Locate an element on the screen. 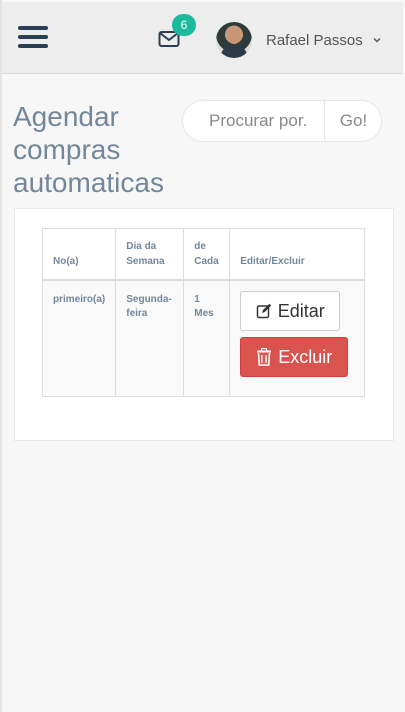 The width and height of the screenshot is (405, 712). edit-button-label: Editar is located at coordinates (301, 311).